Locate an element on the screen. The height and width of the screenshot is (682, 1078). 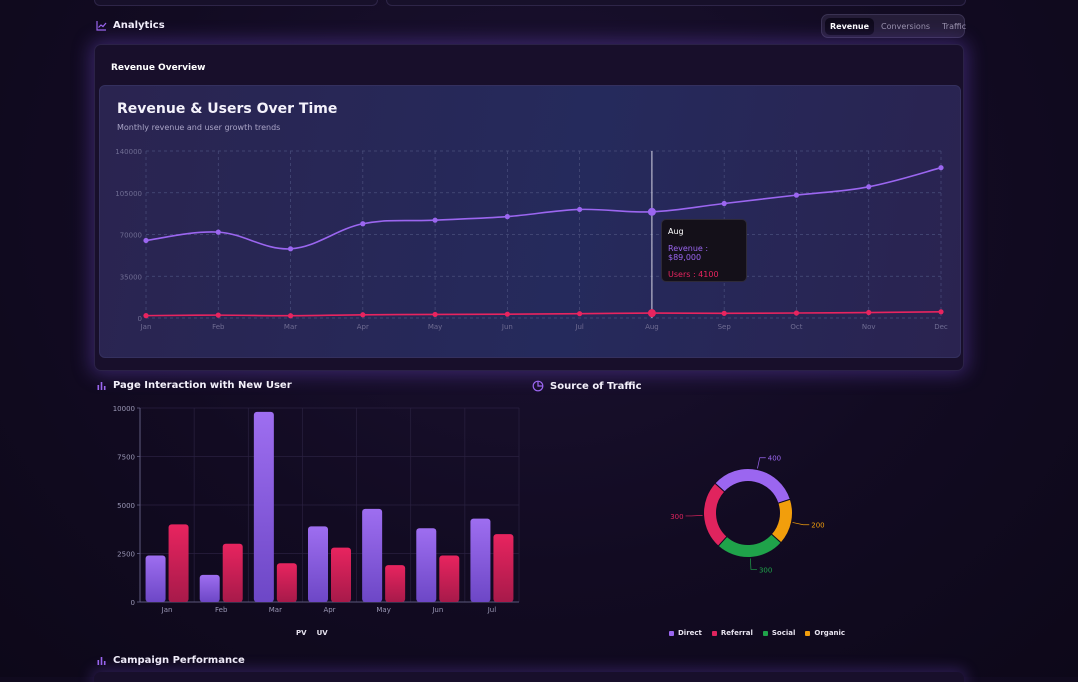
x-tick-label: Mar is located at coordinates (275, 610).